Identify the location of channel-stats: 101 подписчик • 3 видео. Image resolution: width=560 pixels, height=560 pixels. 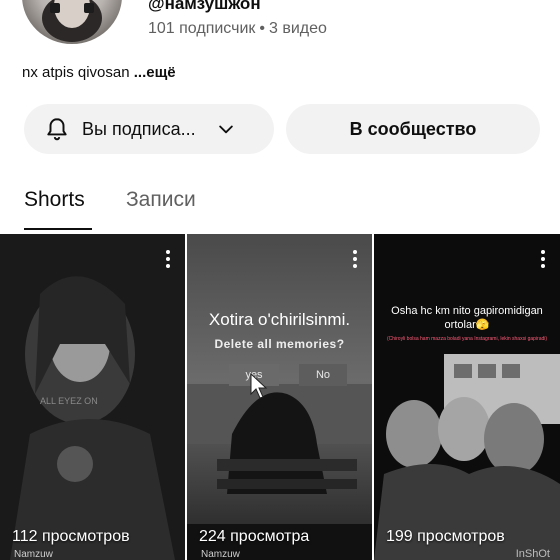
(237, 29).